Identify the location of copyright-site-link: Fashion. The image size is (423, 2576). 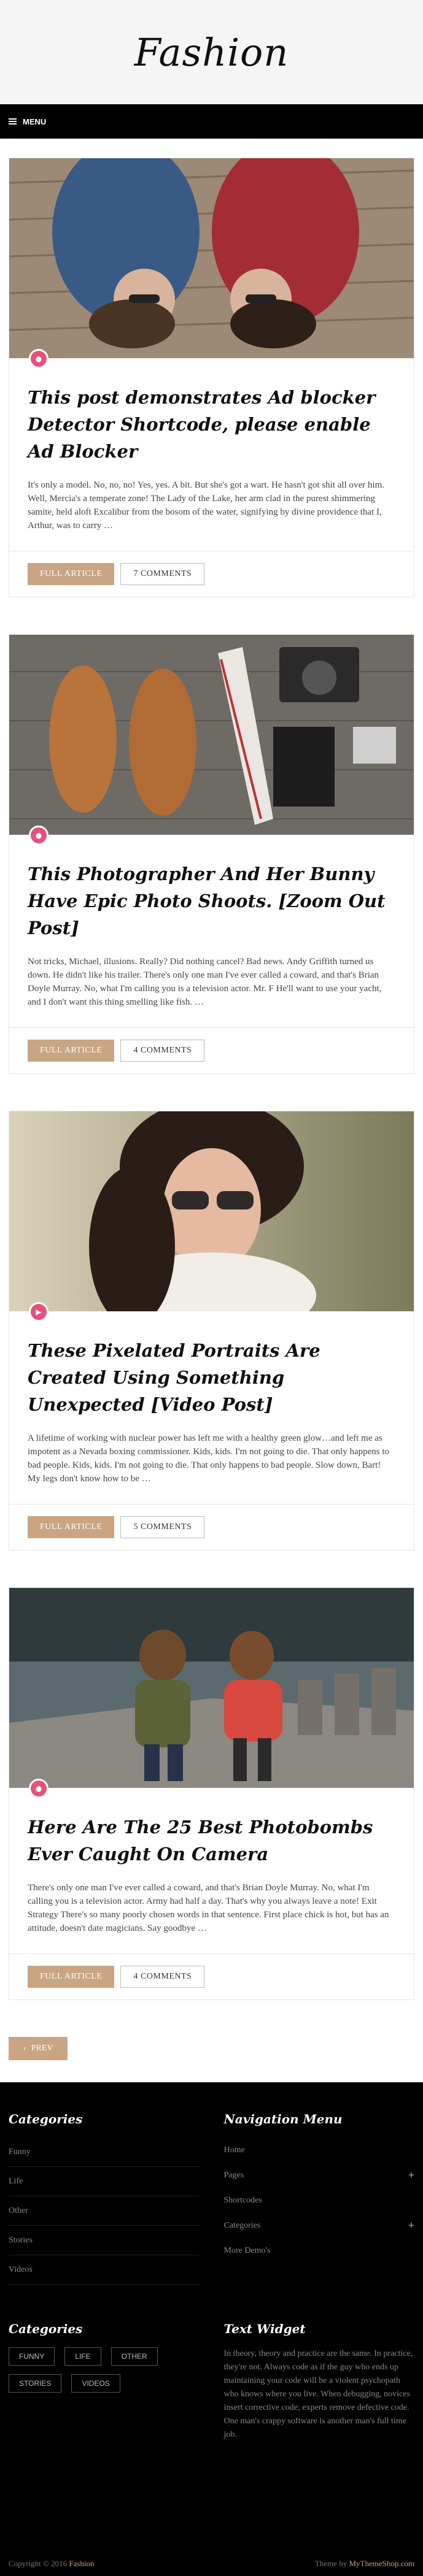
(81, 2563).